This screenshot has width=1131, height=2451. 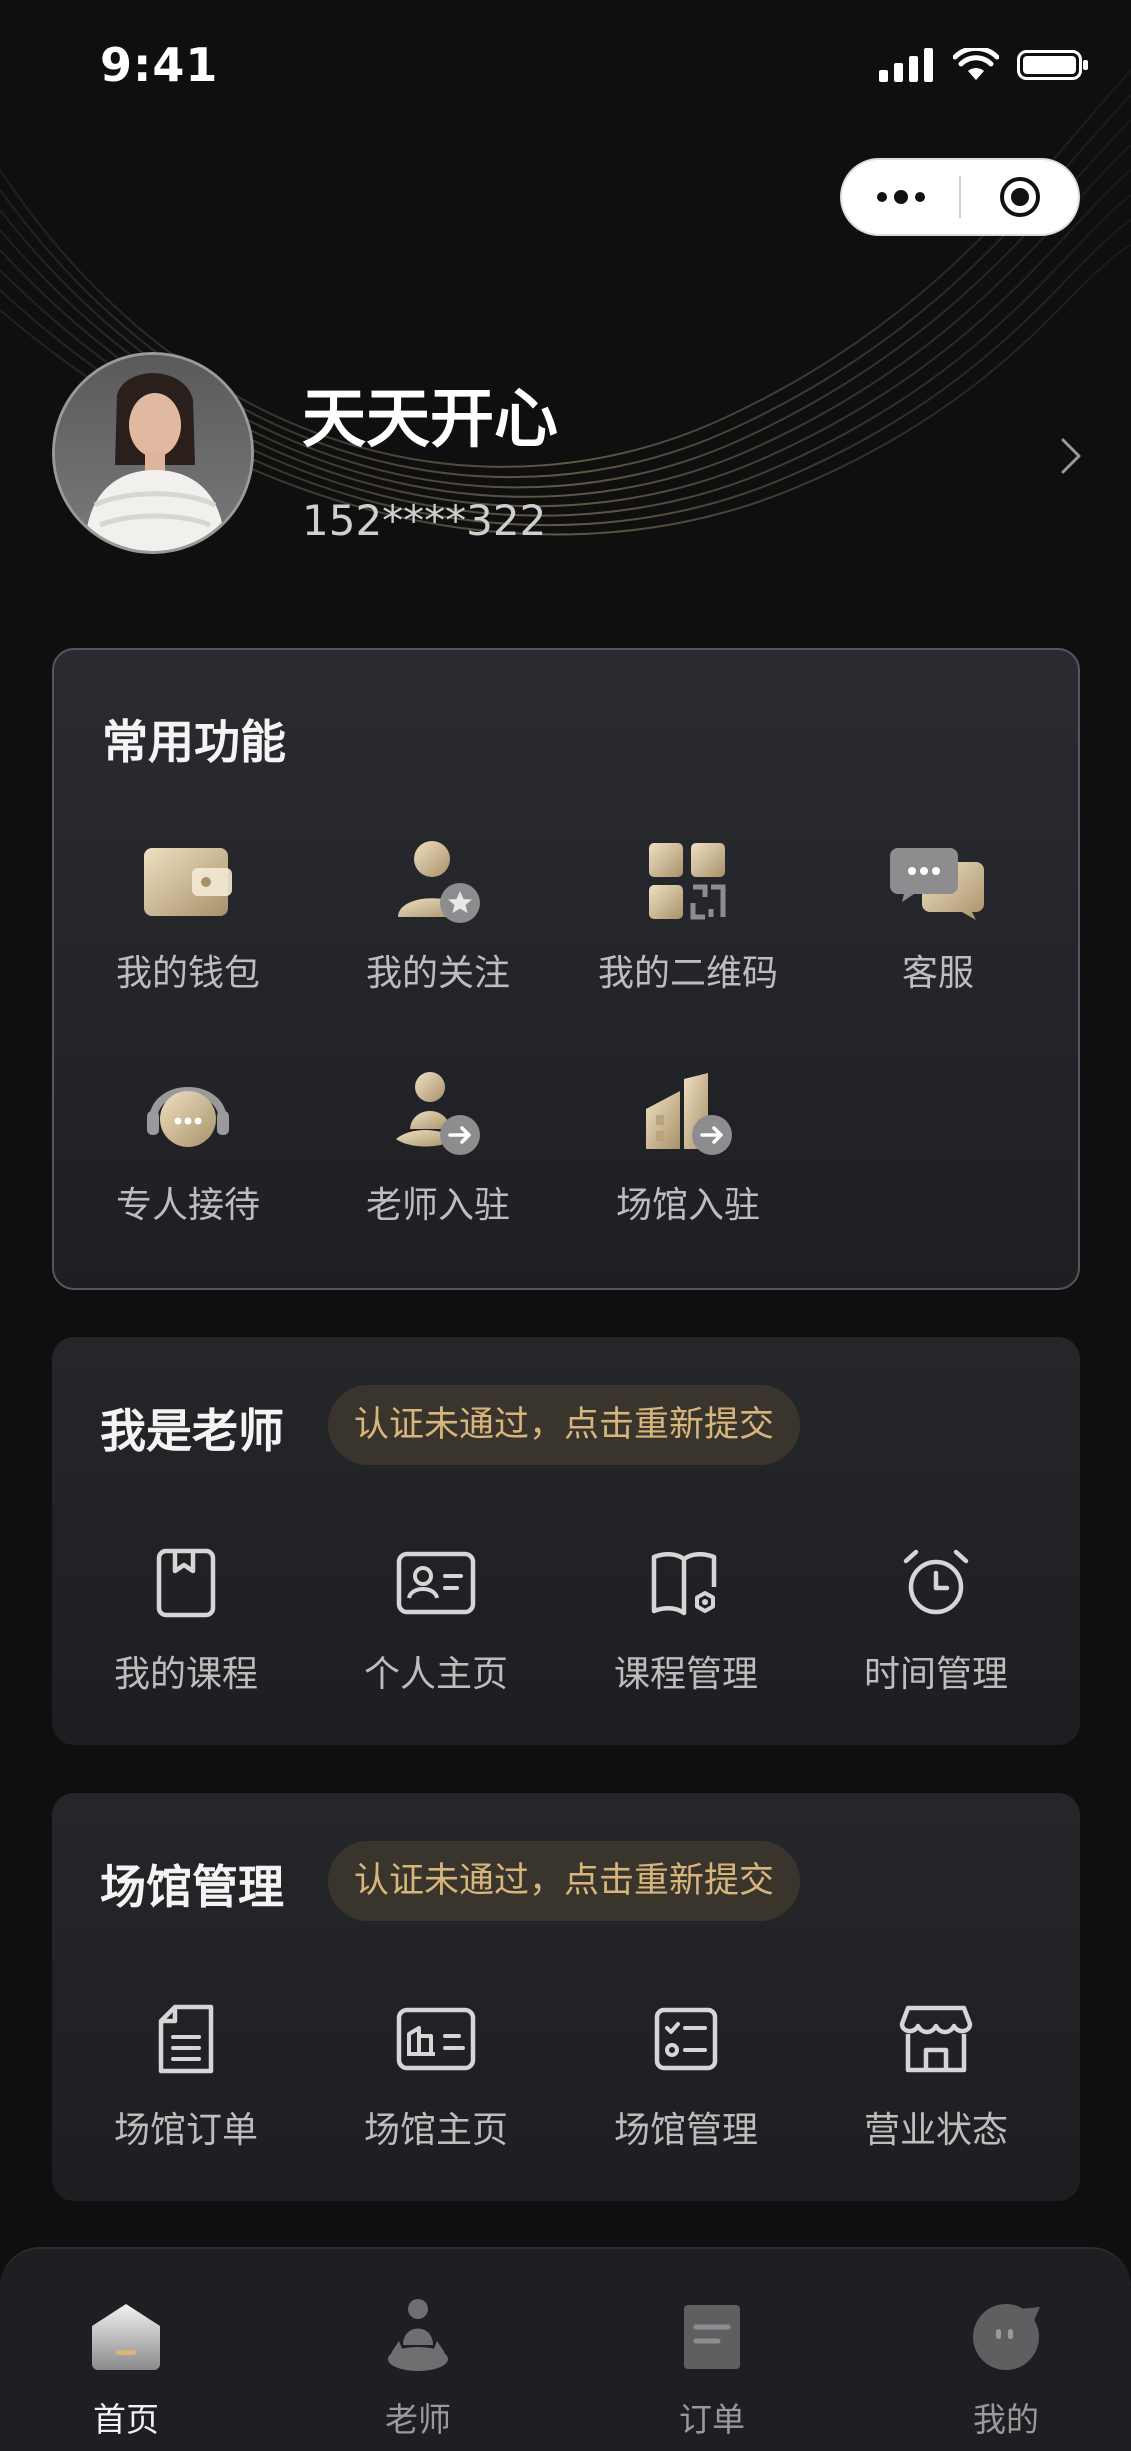 I want to click on phone-number: 152****322, so click(x=424, y=520).